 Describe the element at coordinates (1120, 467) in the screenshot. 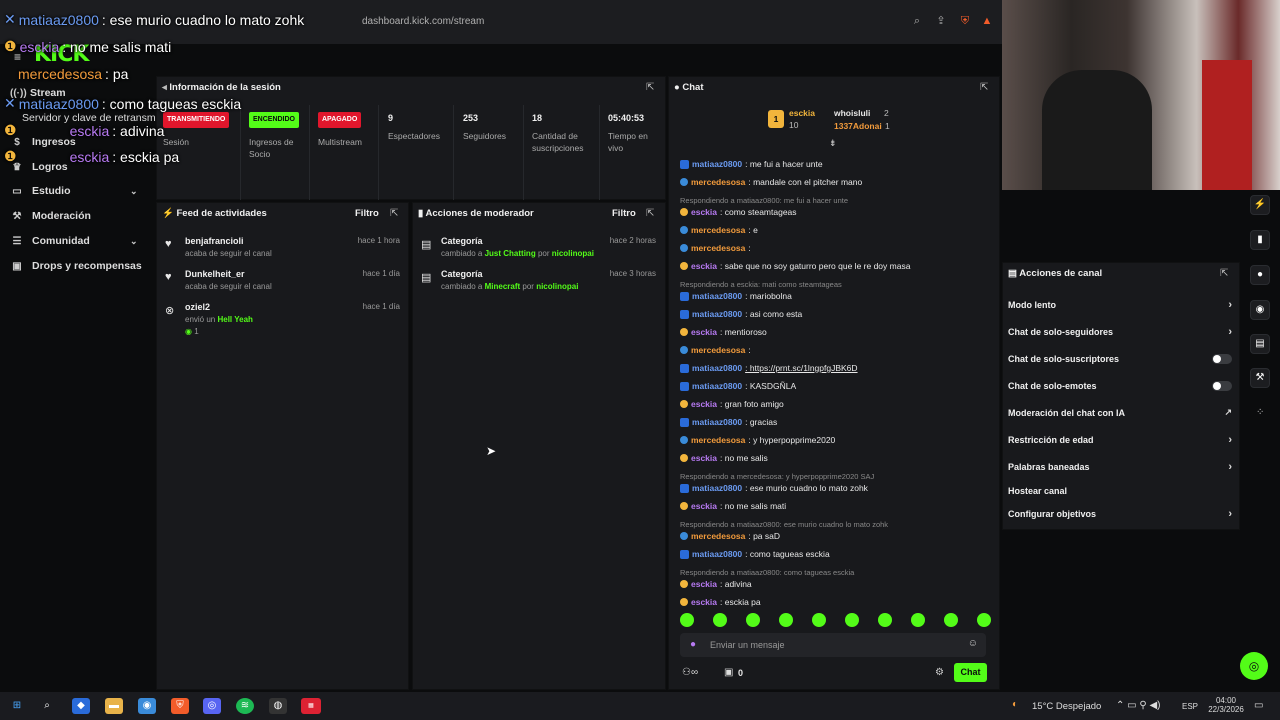

I see `action-banned-words: Palabras baneadas ›` at that location.